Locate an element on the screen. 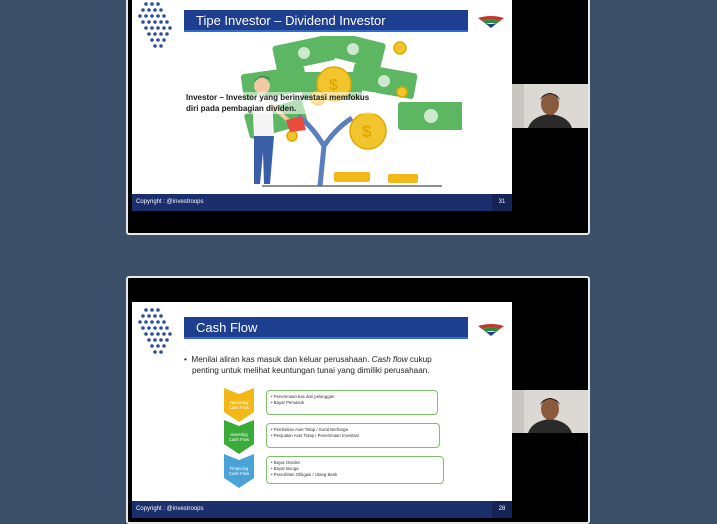  money-tree-illustration: $ $ is located at coordinates (351, 111).